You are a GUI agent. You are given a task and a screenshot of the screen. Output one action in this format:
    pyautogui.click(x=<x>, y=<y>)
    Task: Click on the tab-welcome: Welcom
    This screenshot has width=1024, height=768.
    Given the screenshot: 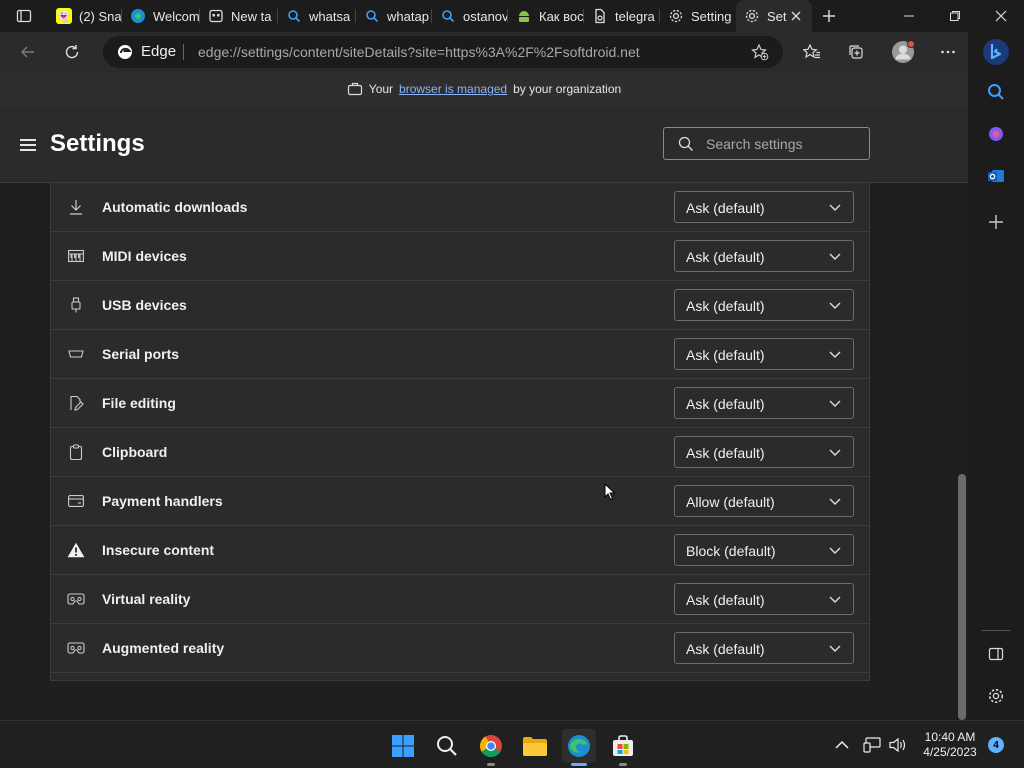 What is the action you would take?
    pyautogui.click(x=161, y=16)
    